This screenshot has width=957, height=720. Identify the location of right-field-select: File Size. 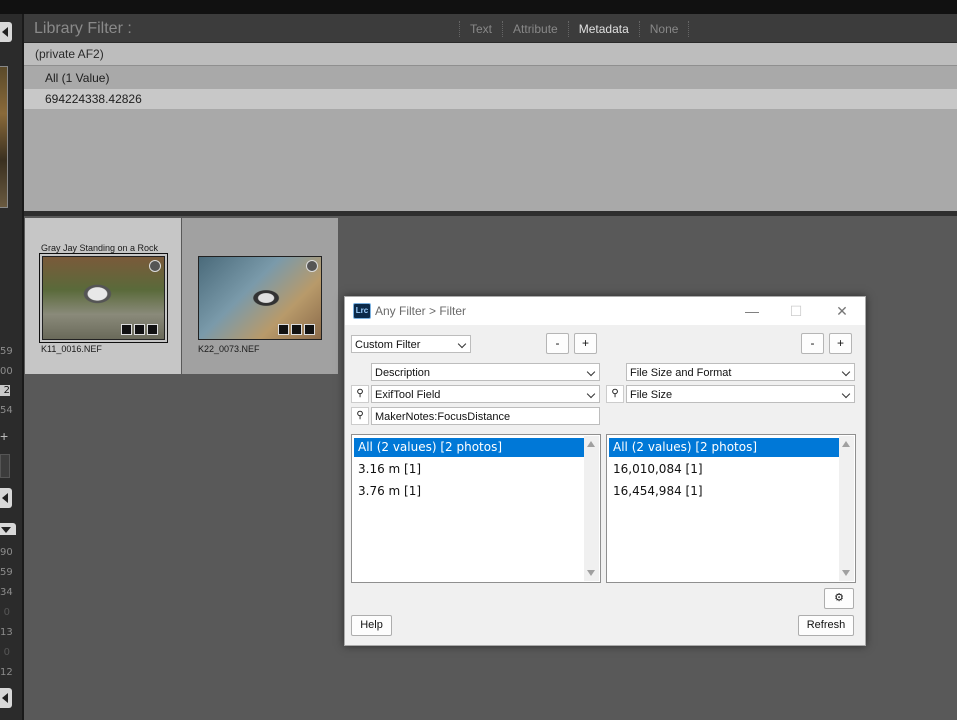
(740, 394).